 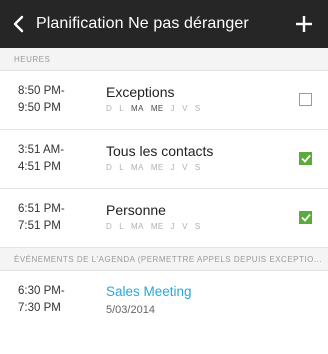 What do you see at coordinates (136, 210) in the screenshot?
I see `schedule-label: Personne` at bounding box center [136, 210].